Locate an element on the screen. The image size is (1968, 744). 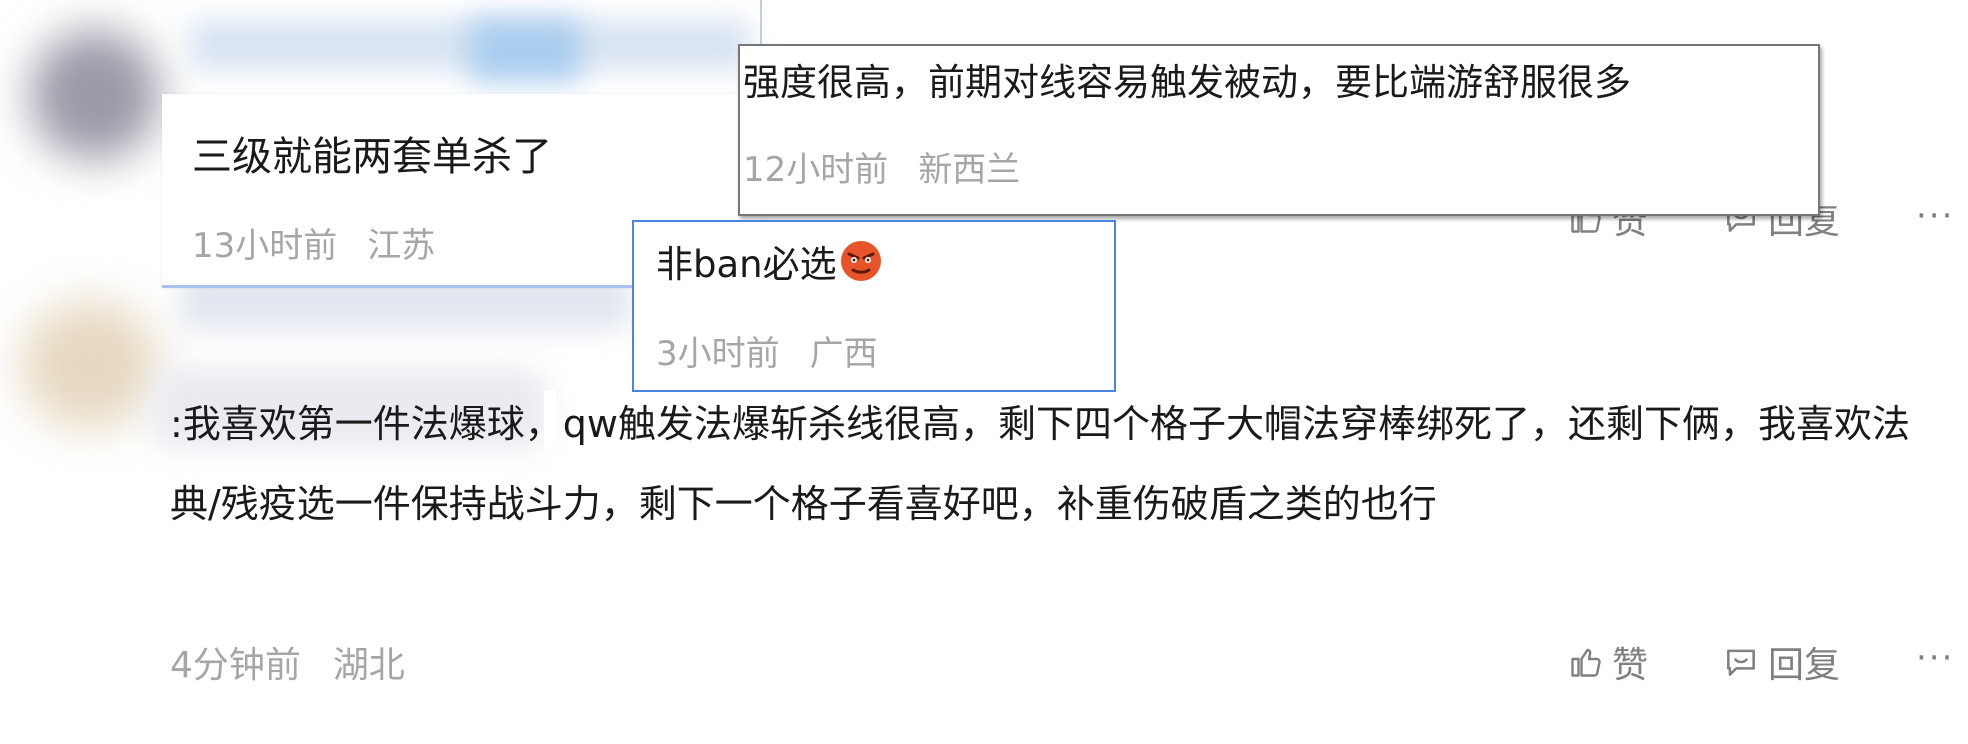
comment-meta: 3小时前 广西 is located at coordinates (767, 350).